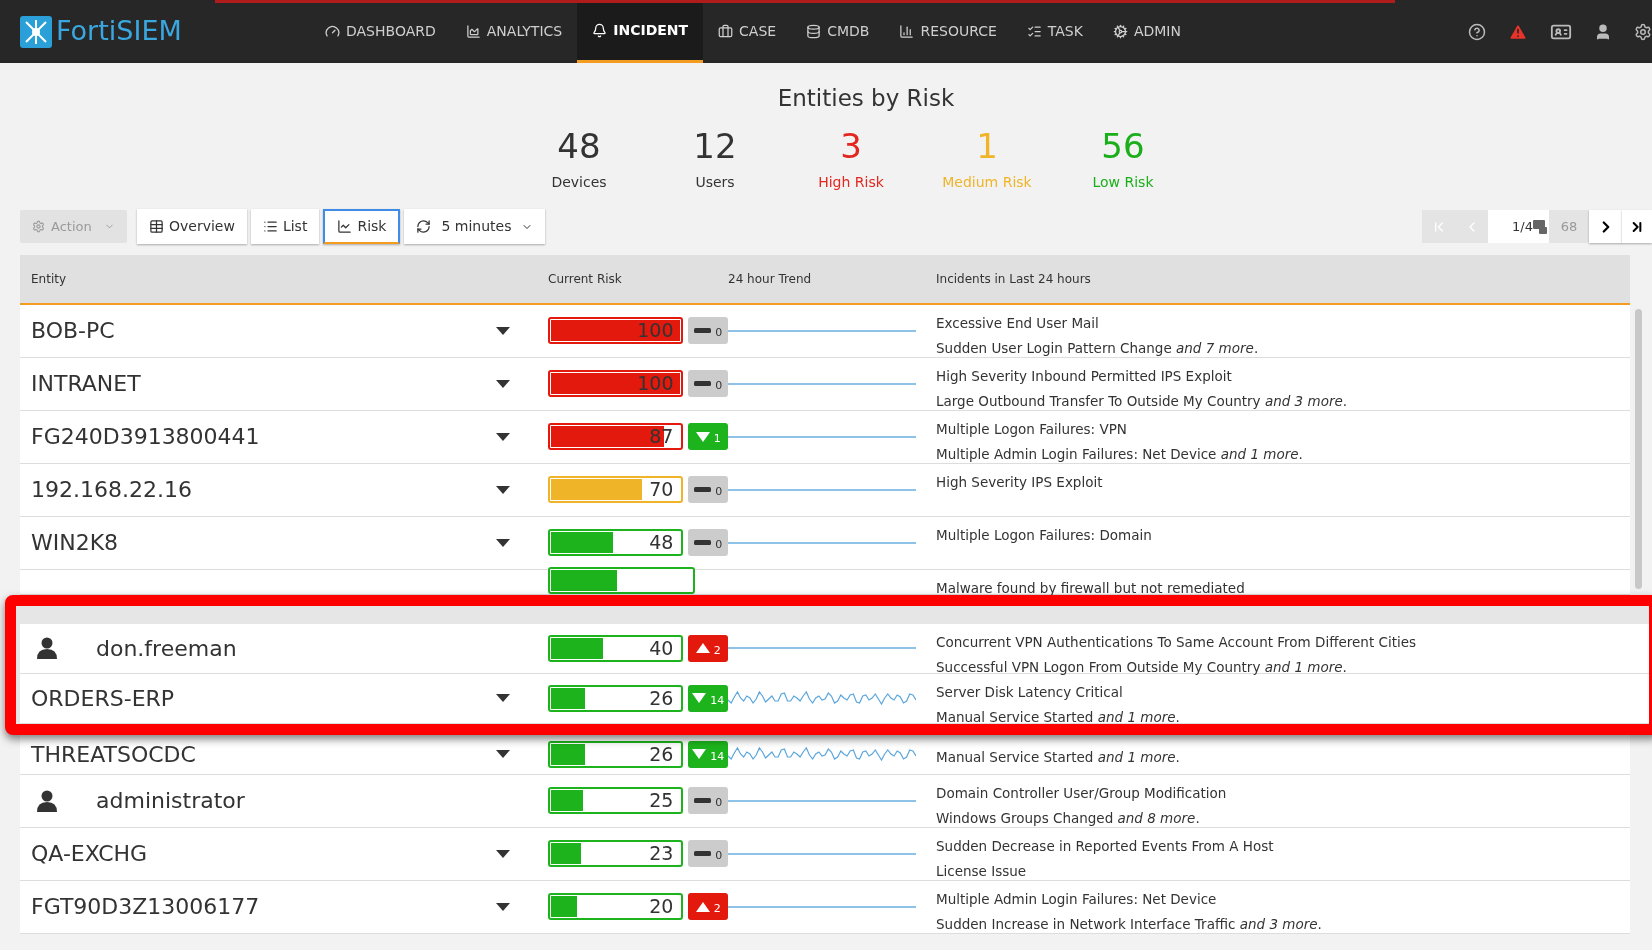 Image resolution: width=1652 pixels, height=950 pixels. Describe the element at coordinates (380, 31) in the screenshot. I see `nav-tab: DASHBOARD` at that location.